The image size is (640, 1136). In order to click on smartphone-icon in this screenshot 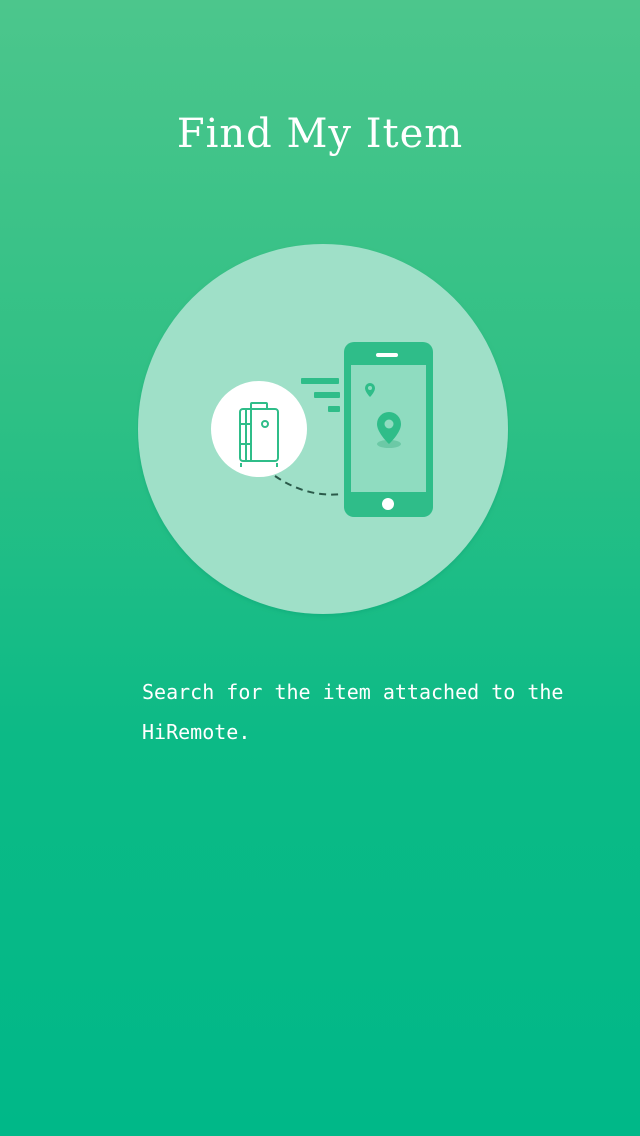, I will do `click(388, 429)`.